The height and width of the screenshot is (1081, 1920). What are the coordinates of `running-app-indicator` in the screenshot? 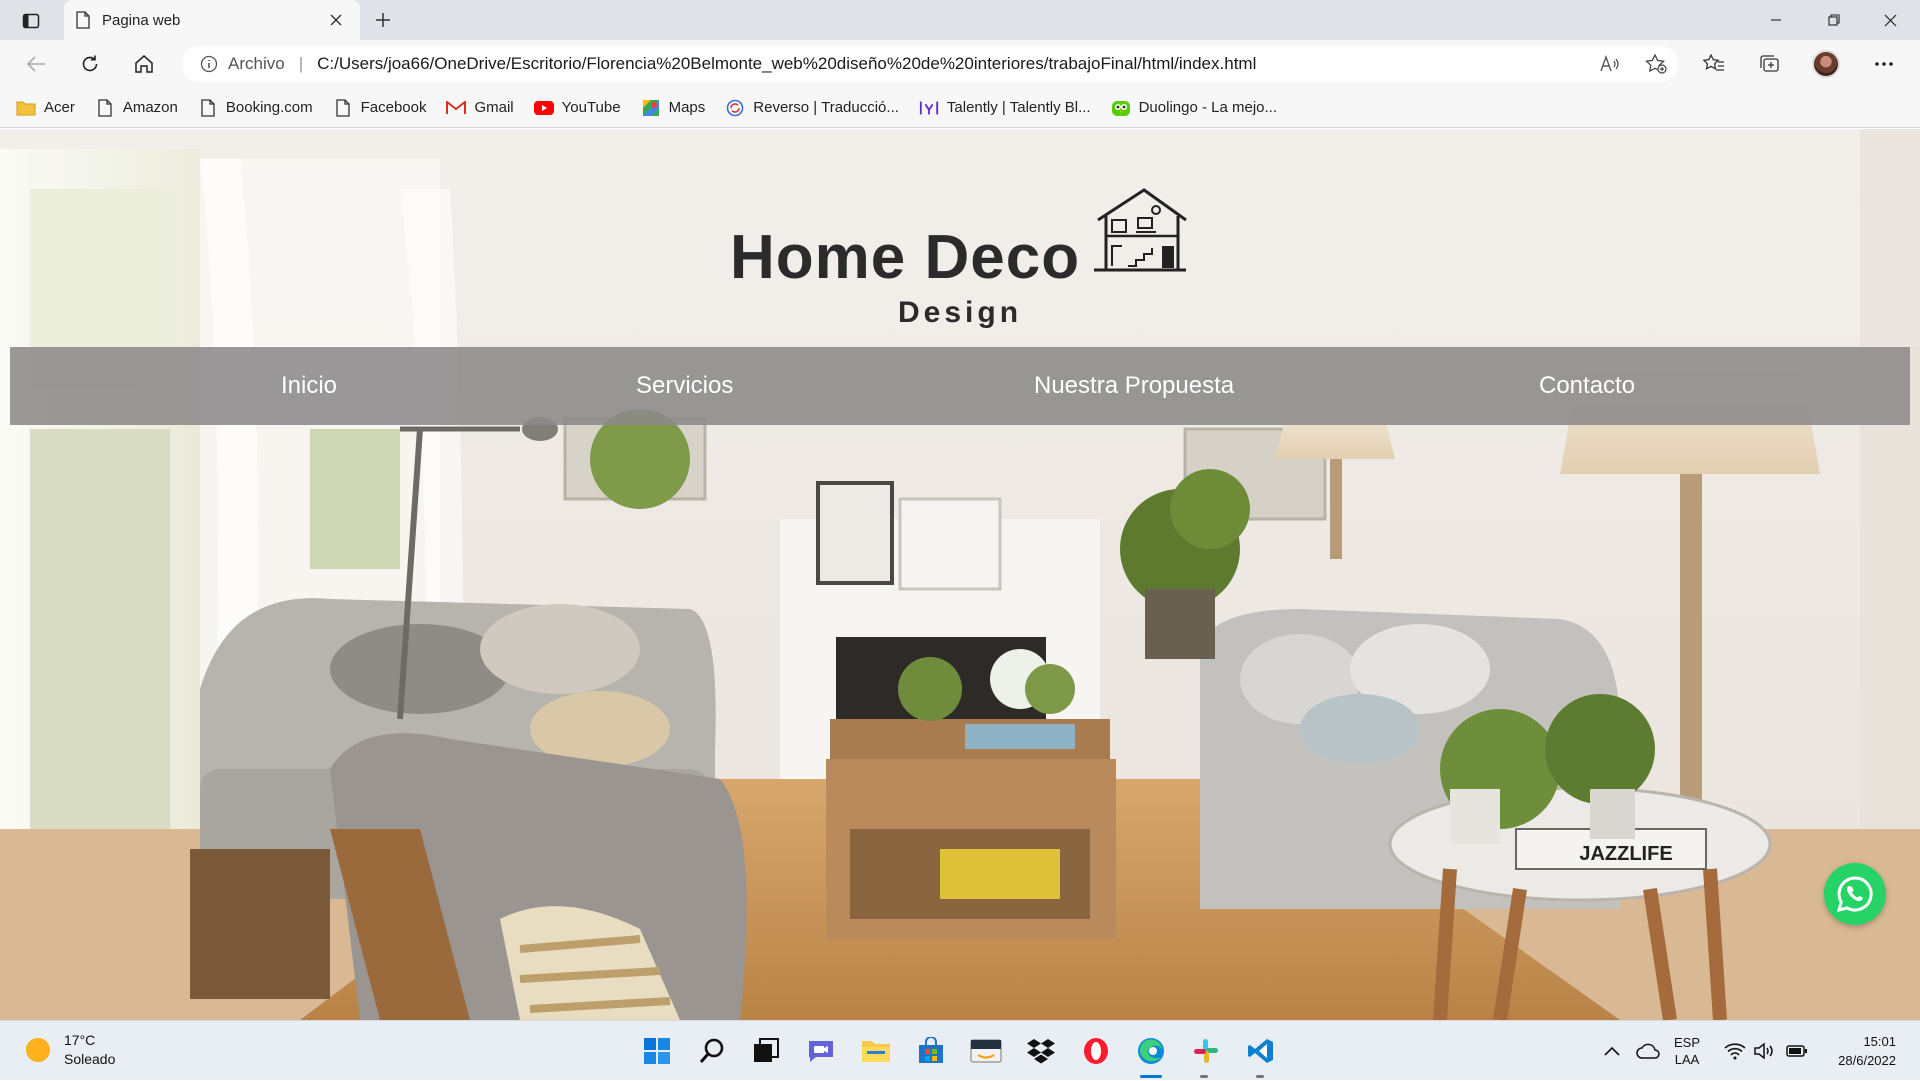 It's located at (1204, 1076).